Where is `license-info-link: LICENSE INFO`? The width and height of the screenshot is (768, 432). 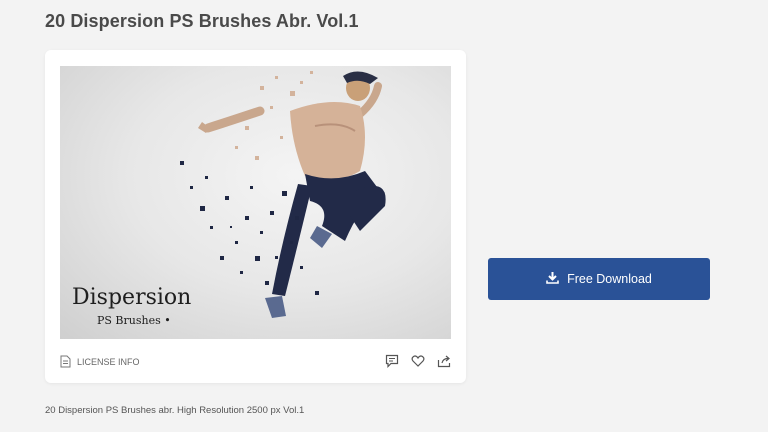
license-info-link: LICENSE INFO is located at coordinates (100, 361).